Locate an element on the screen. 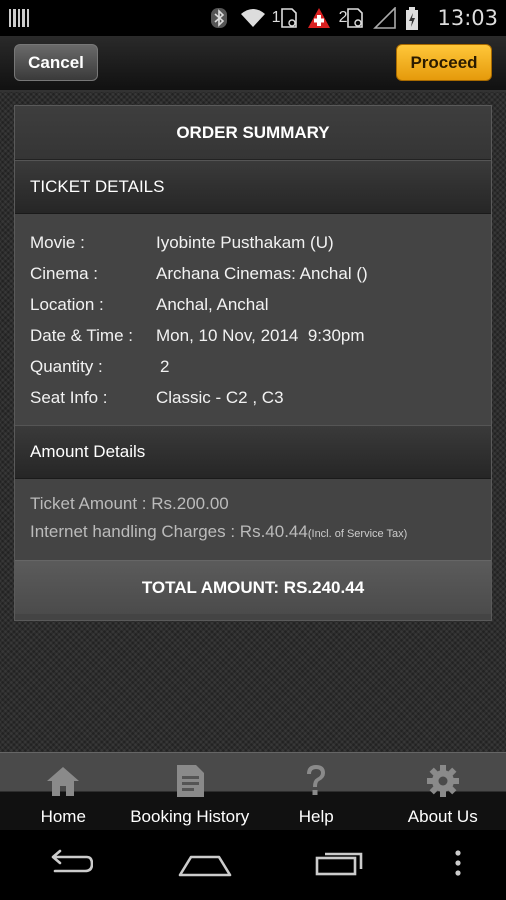 Image resolution: width=506 pixels, height=900 pixels. document-icon is located at coordinates (190, 781).